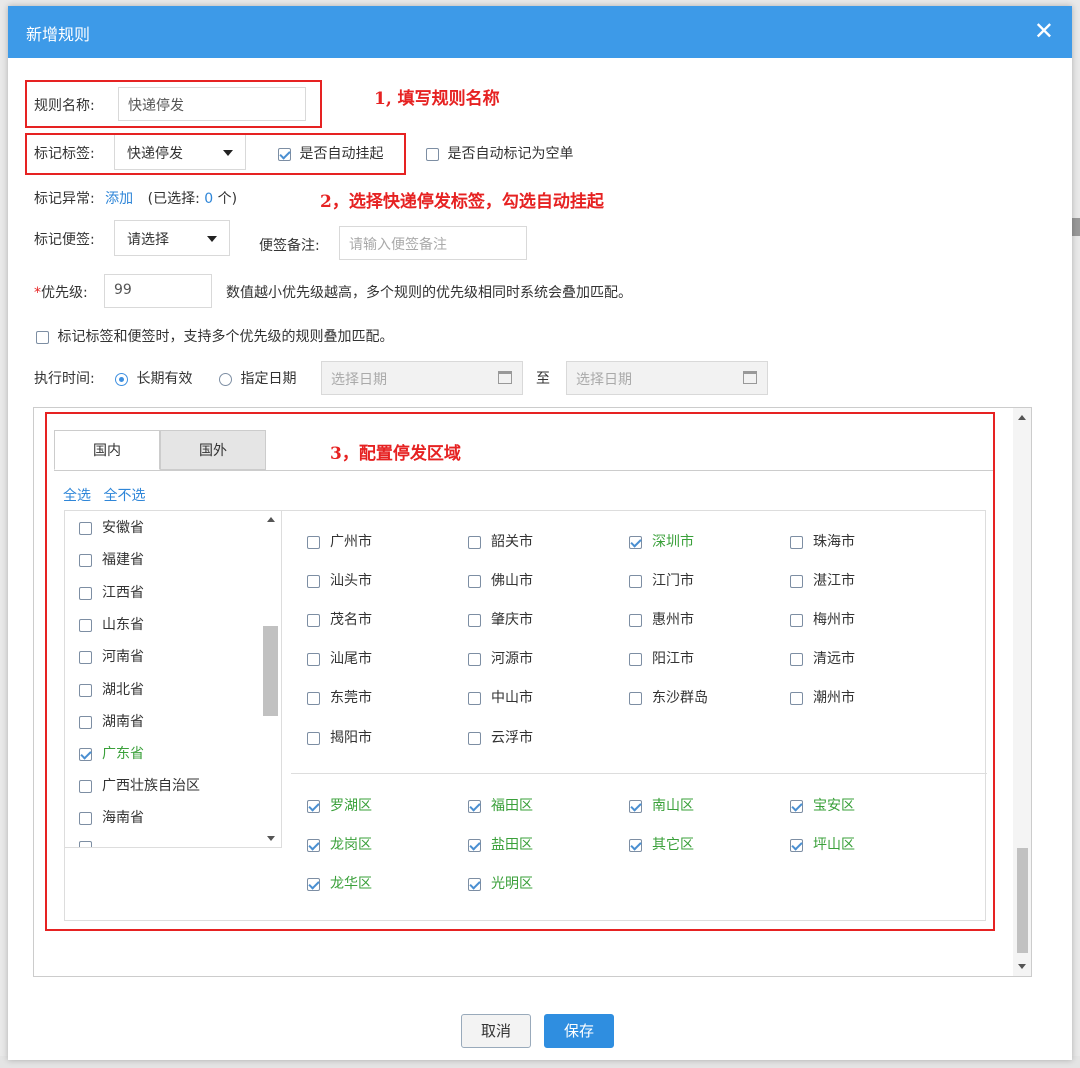 This screenshot has width=1080, height=1068. I want to click on exception-add-link: 添加, so click(119, 199).